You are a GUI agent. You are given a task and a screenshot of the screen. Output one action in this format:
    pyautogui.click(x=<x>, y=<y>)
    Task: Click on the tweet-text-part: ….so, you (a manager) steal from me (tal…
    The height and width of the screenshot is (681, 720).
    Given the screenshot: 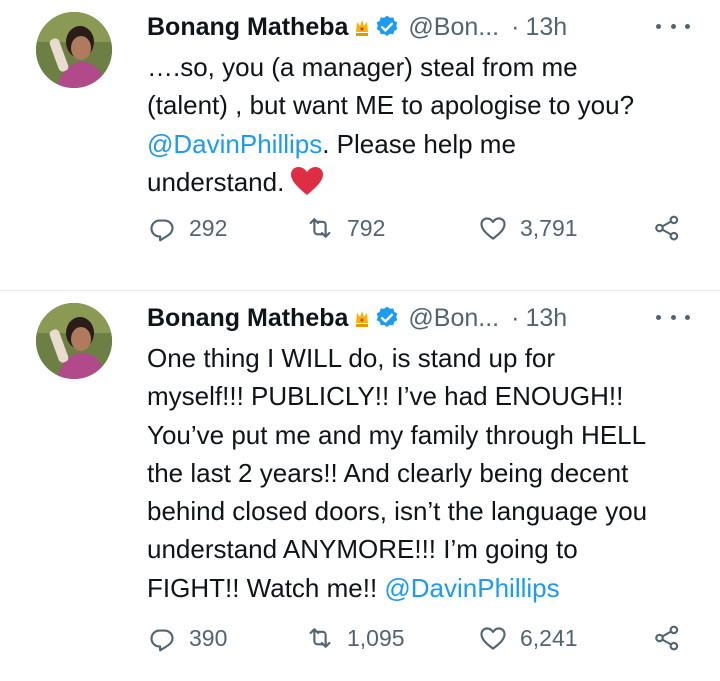 What is the action you would take?
    pyautogui.click(x=391, y=86)
    